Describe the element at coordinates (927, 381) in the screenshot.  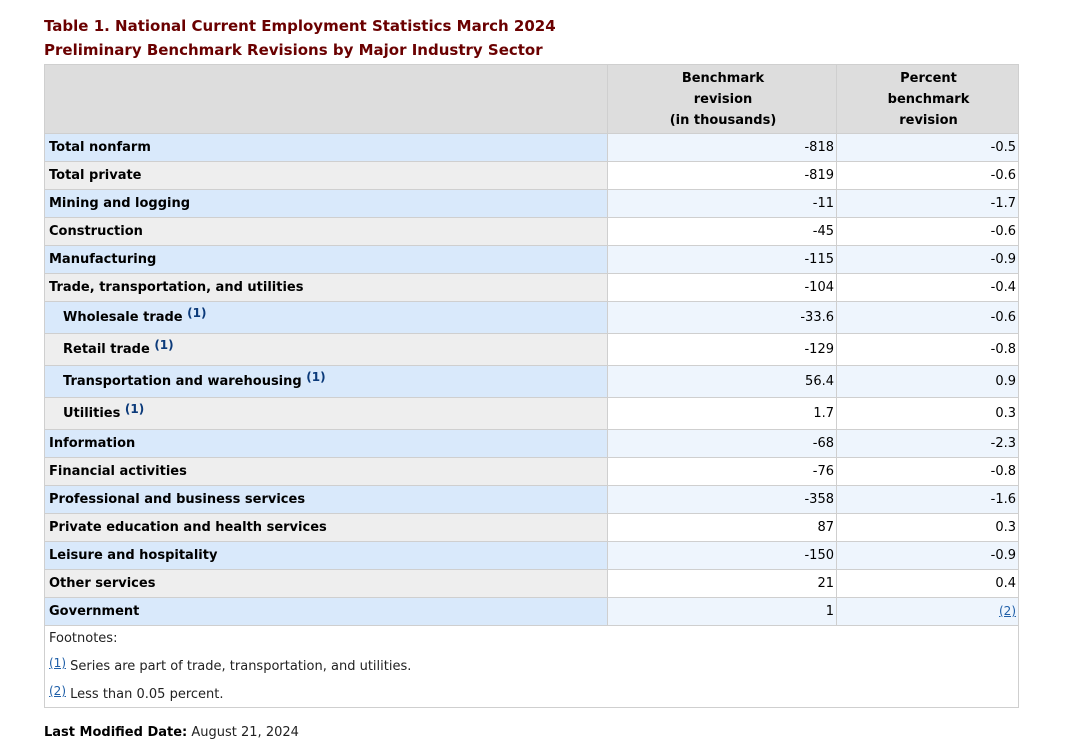
I see `percent-cell: 0.9` at that location.